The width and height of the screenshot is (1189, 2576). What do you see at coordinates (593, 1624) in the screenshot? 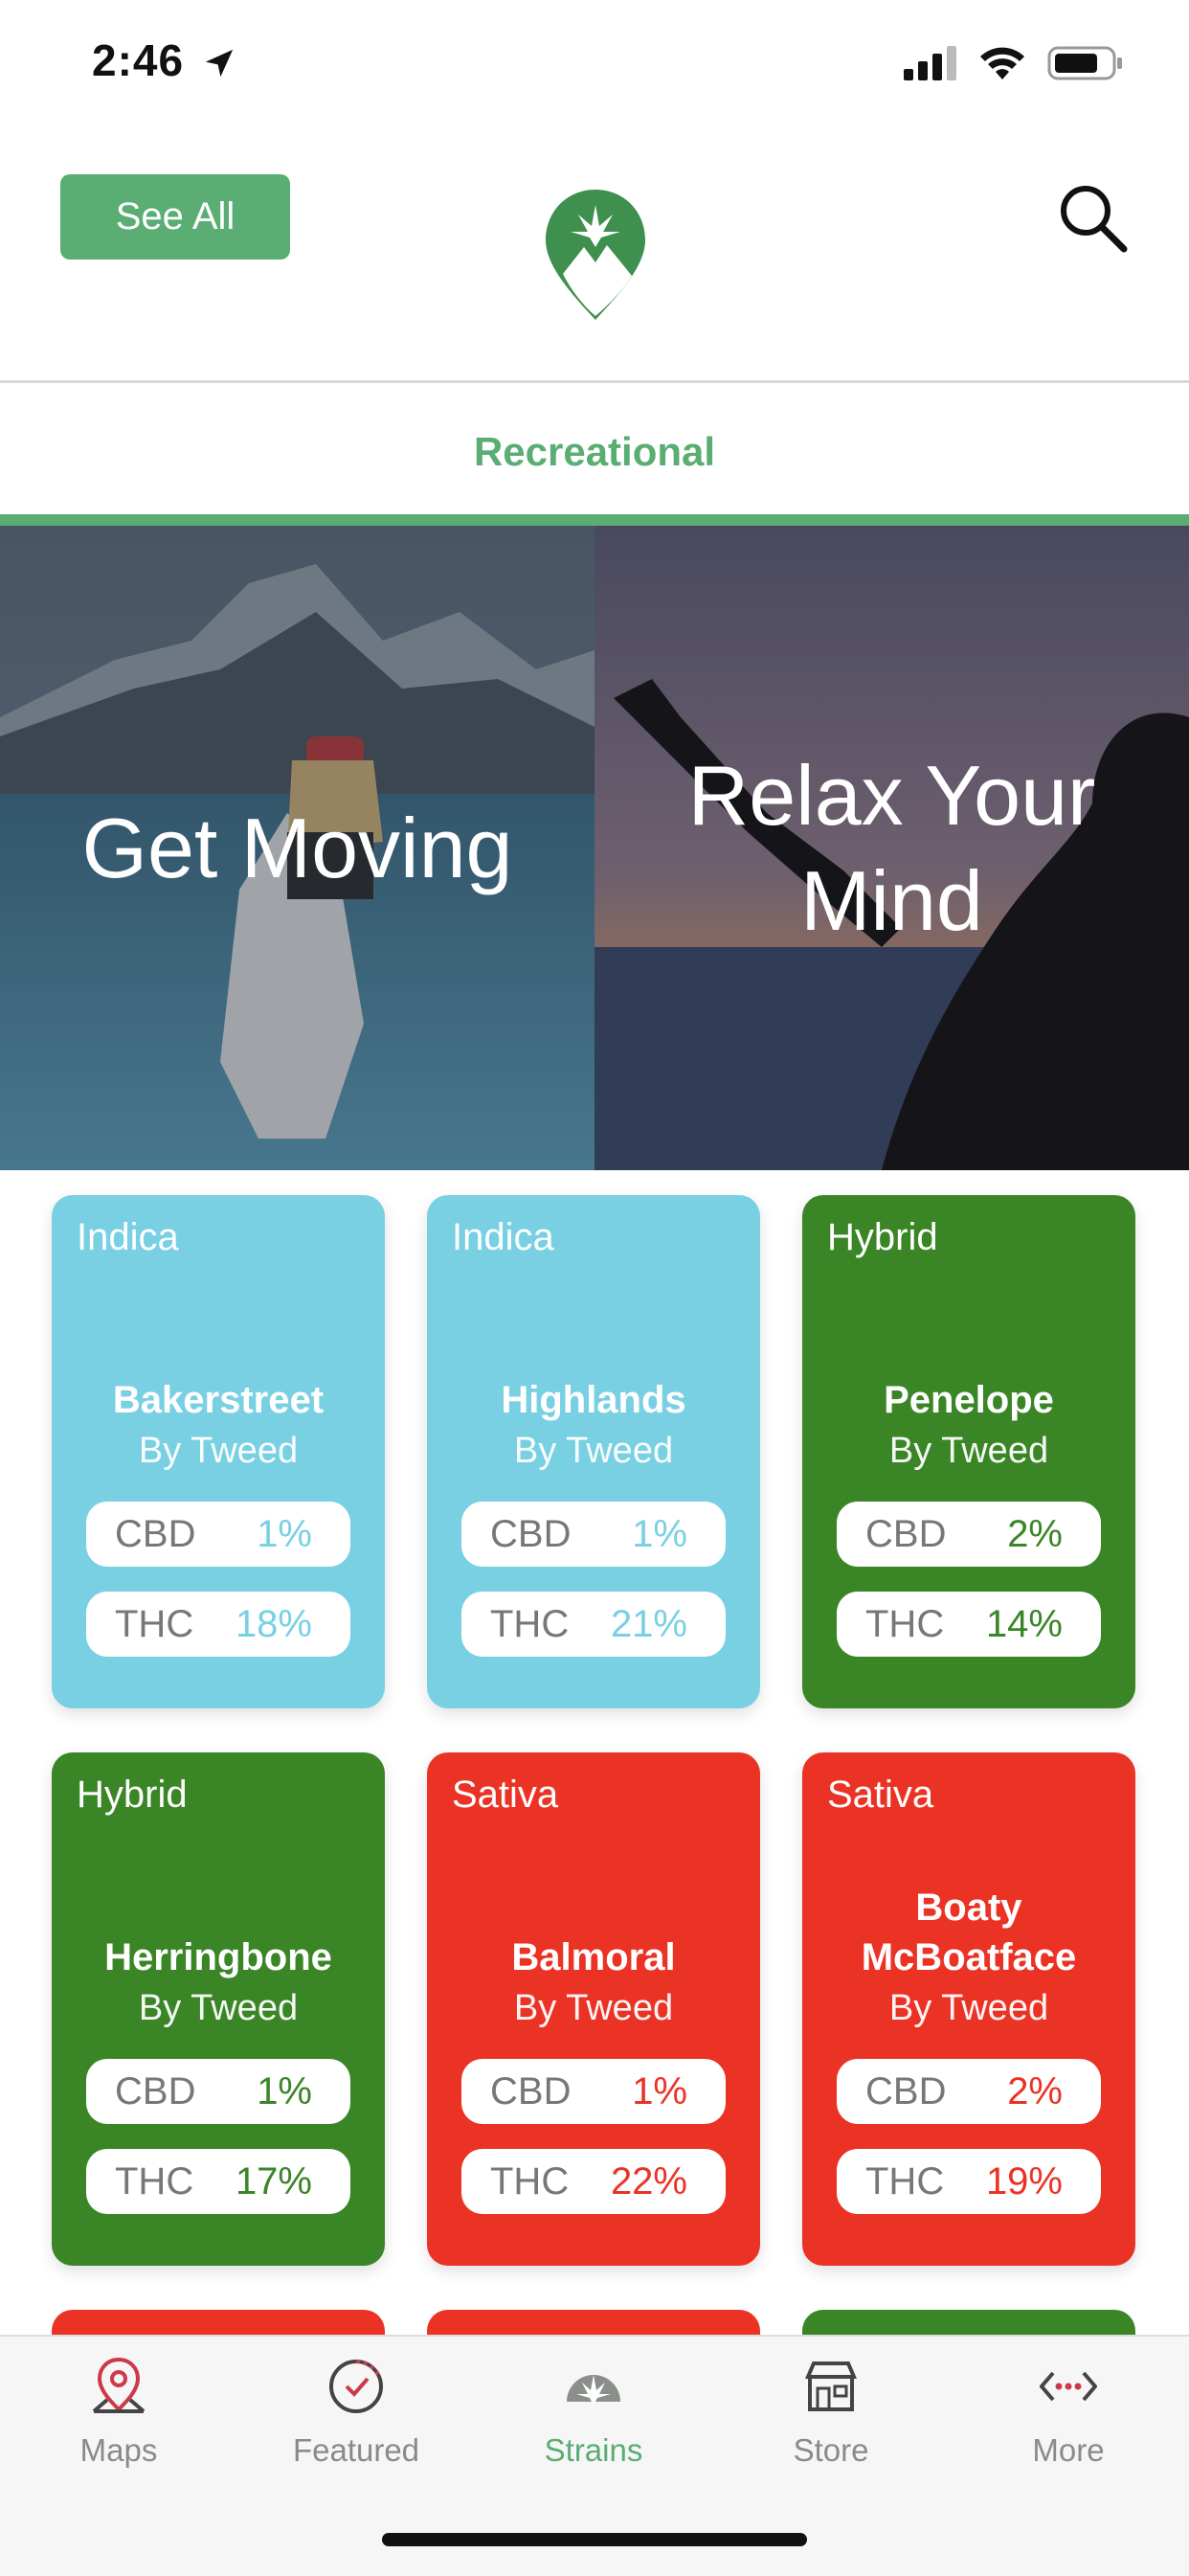
I see `thc-pill: THC 21%` at bounding box center [593, 1624].